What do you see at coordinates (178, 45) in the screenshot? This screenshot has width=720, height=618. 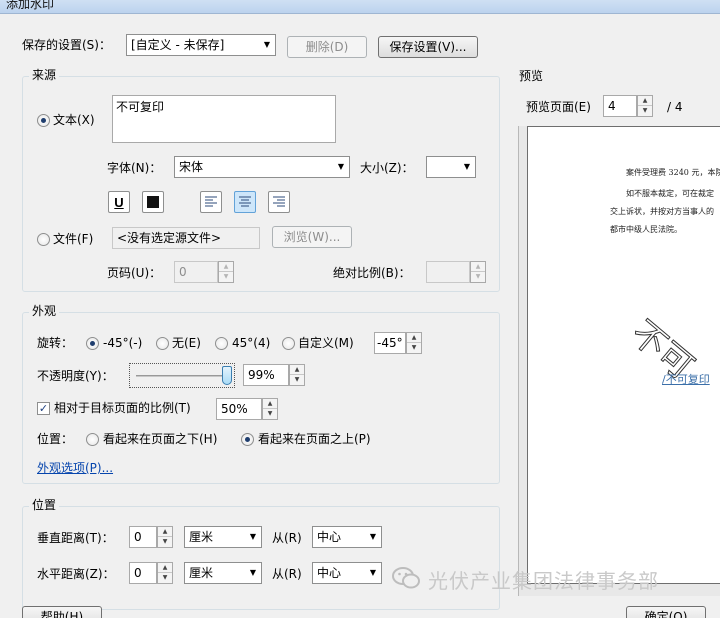 I see `saved-settings-value: [自定义 - 未保存]` at bounding box center [178, 45].